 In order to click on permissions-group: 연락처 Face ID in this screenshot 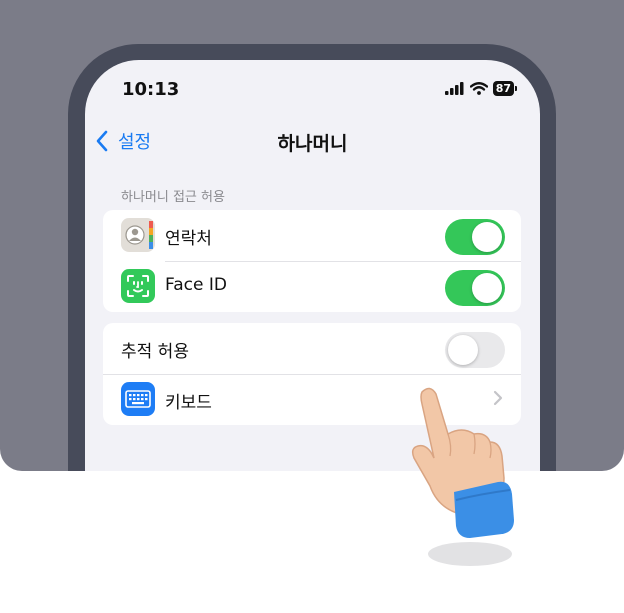, I will do `click(312, 261)`.